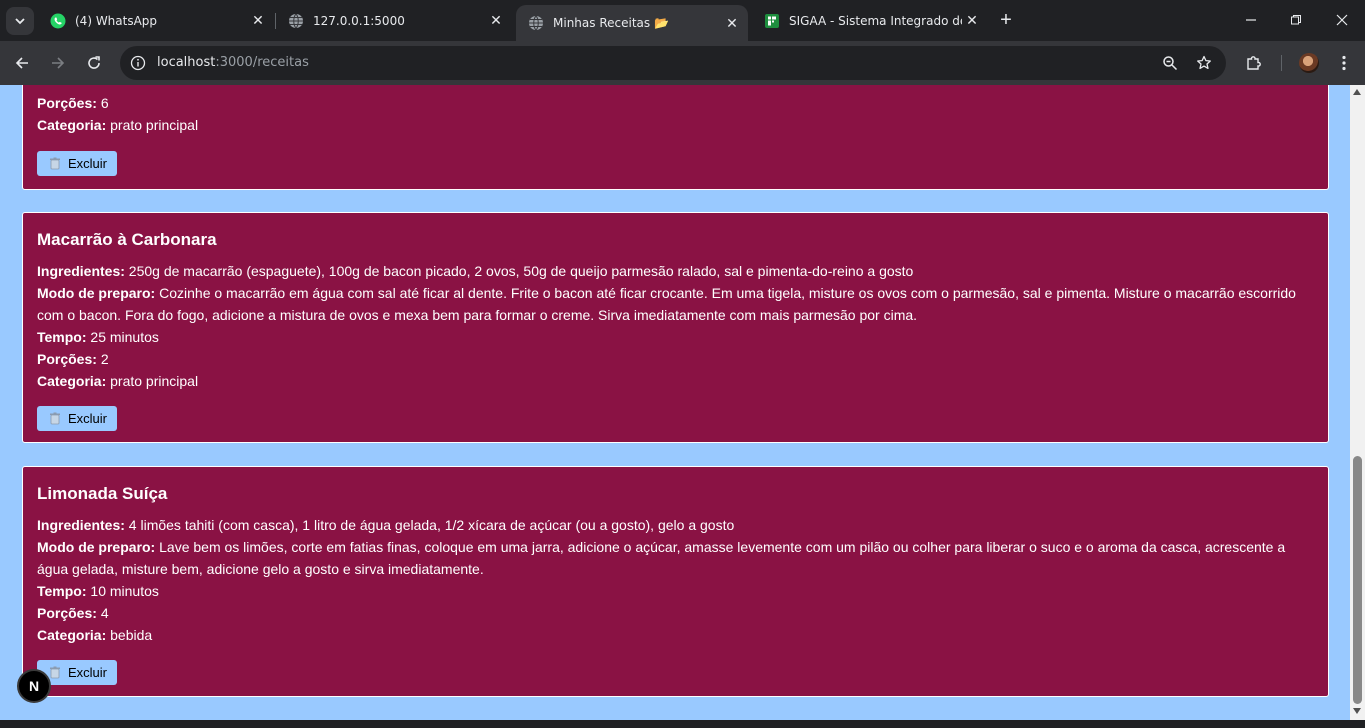 This screenshot has width=1365, height=728. I want to click on tab-title: (4) WhatsApp, so click(116, 20).